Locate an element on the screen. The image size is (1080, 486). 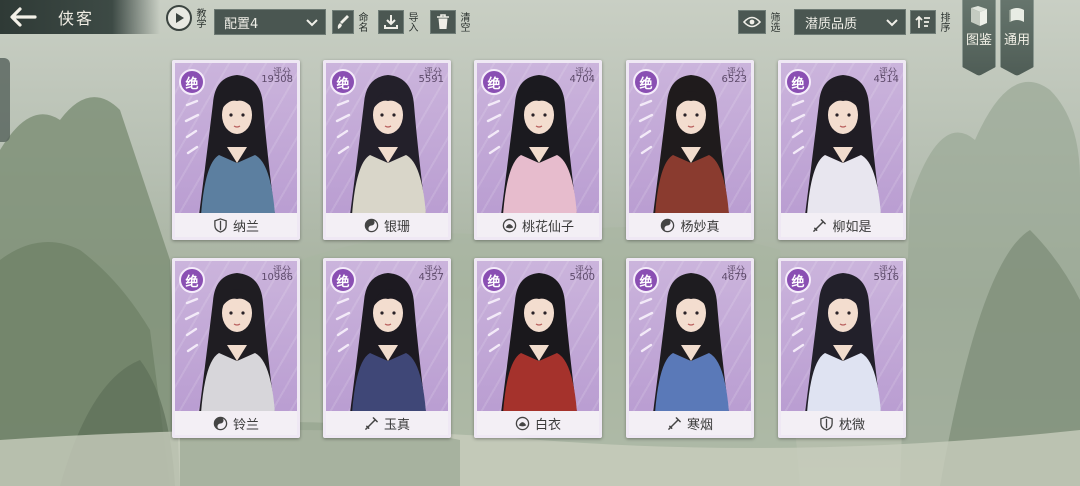
hero-card: 绝 评分 5916 枕微 is located at coordinates (842, 348).